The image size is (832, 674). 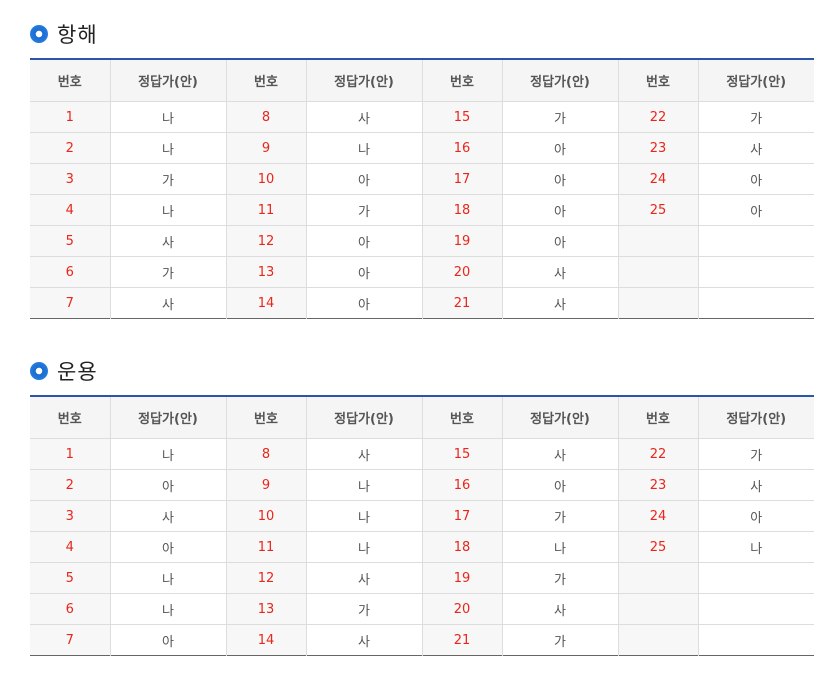 What do you see at coordinates (422, 371) in the screenshot?
I see `section-title-bar: 운용` at bounding box center [422, 371].